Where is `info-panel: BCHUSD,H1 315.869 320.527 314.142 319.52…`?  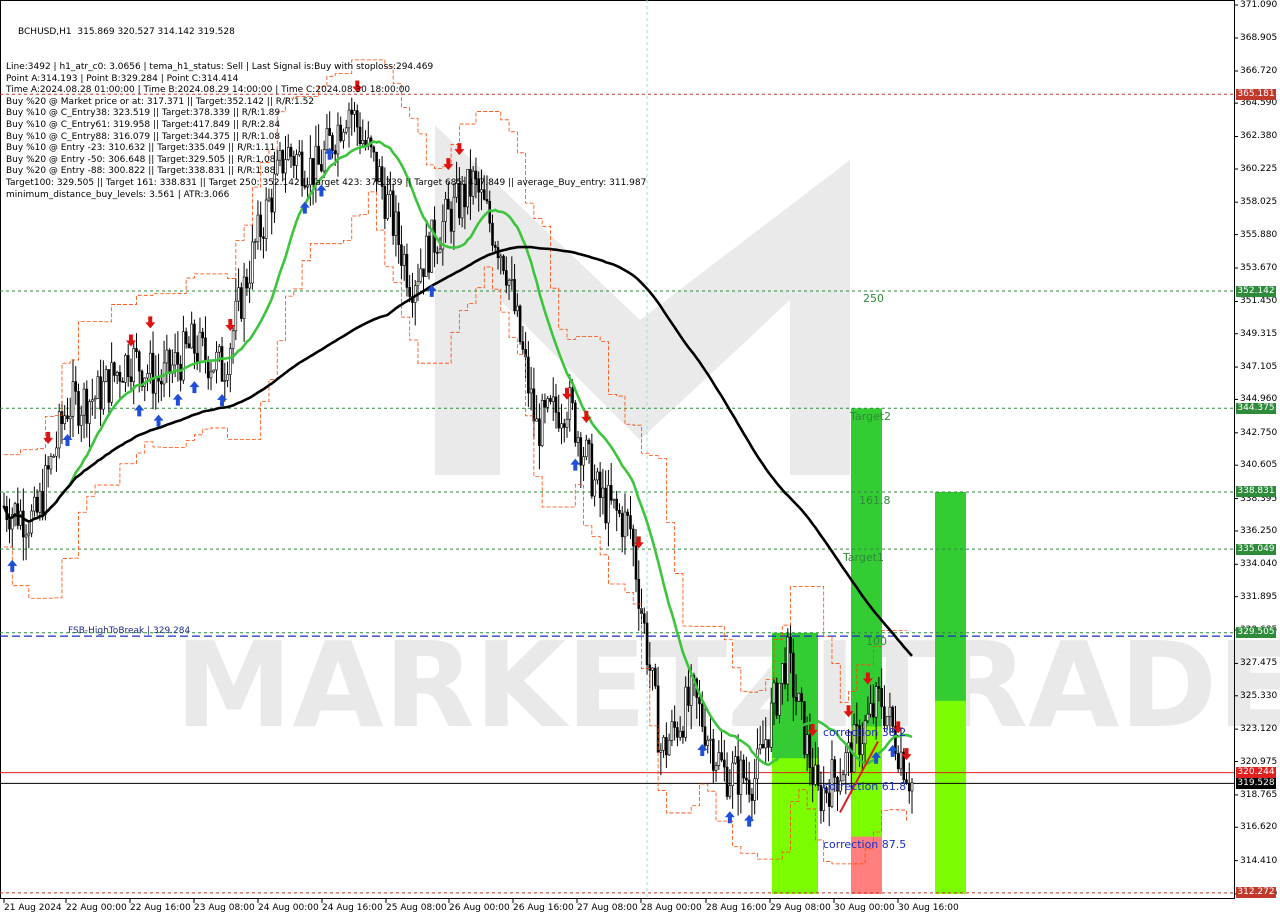 info-panel: BCHUSD,H1 315.869 320.527 314.142 319.52… is located at coordinates (326, 102).